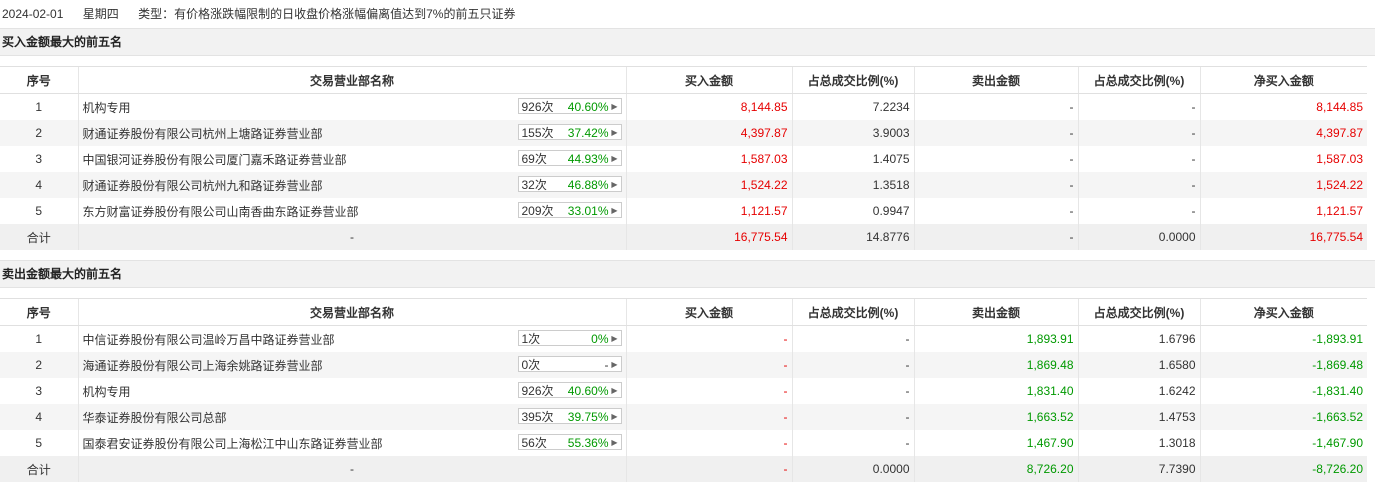  Describe the element at coordinates (995, 443) in the screenshot. I see `sell-amount: 1,467.90` at that location.